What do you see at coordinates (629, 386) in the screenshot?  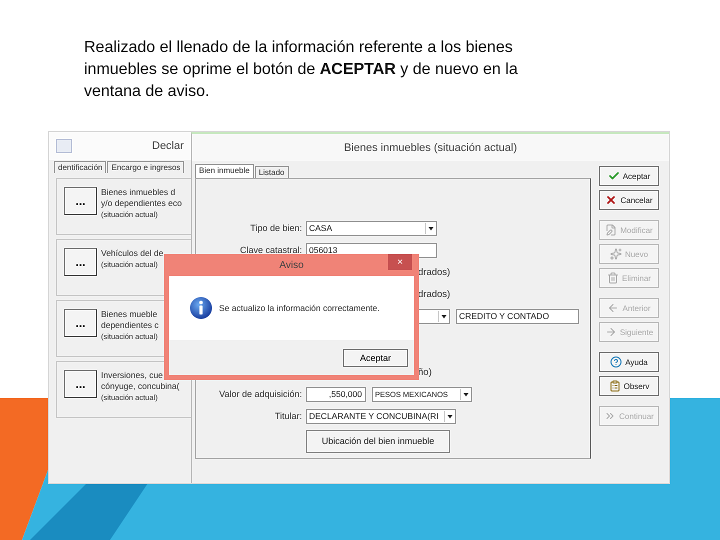 I see `action-button: Observ` at bounding box center [629, 386].